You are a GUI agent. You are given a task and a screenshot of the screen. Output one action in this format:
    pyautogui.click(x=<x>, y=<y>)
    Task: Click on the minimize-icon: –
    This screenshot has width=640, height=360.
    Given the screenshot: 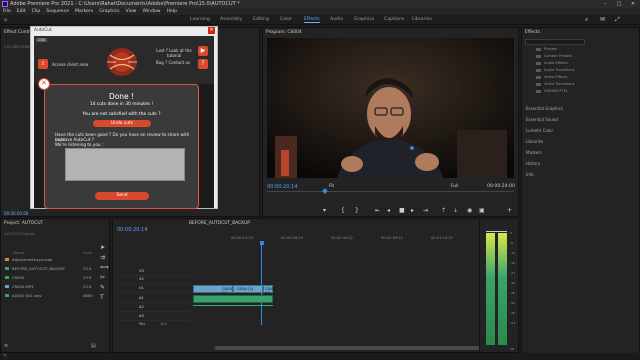 What is the action you would take?
    pyautogui.click(x=605, y=4)
    